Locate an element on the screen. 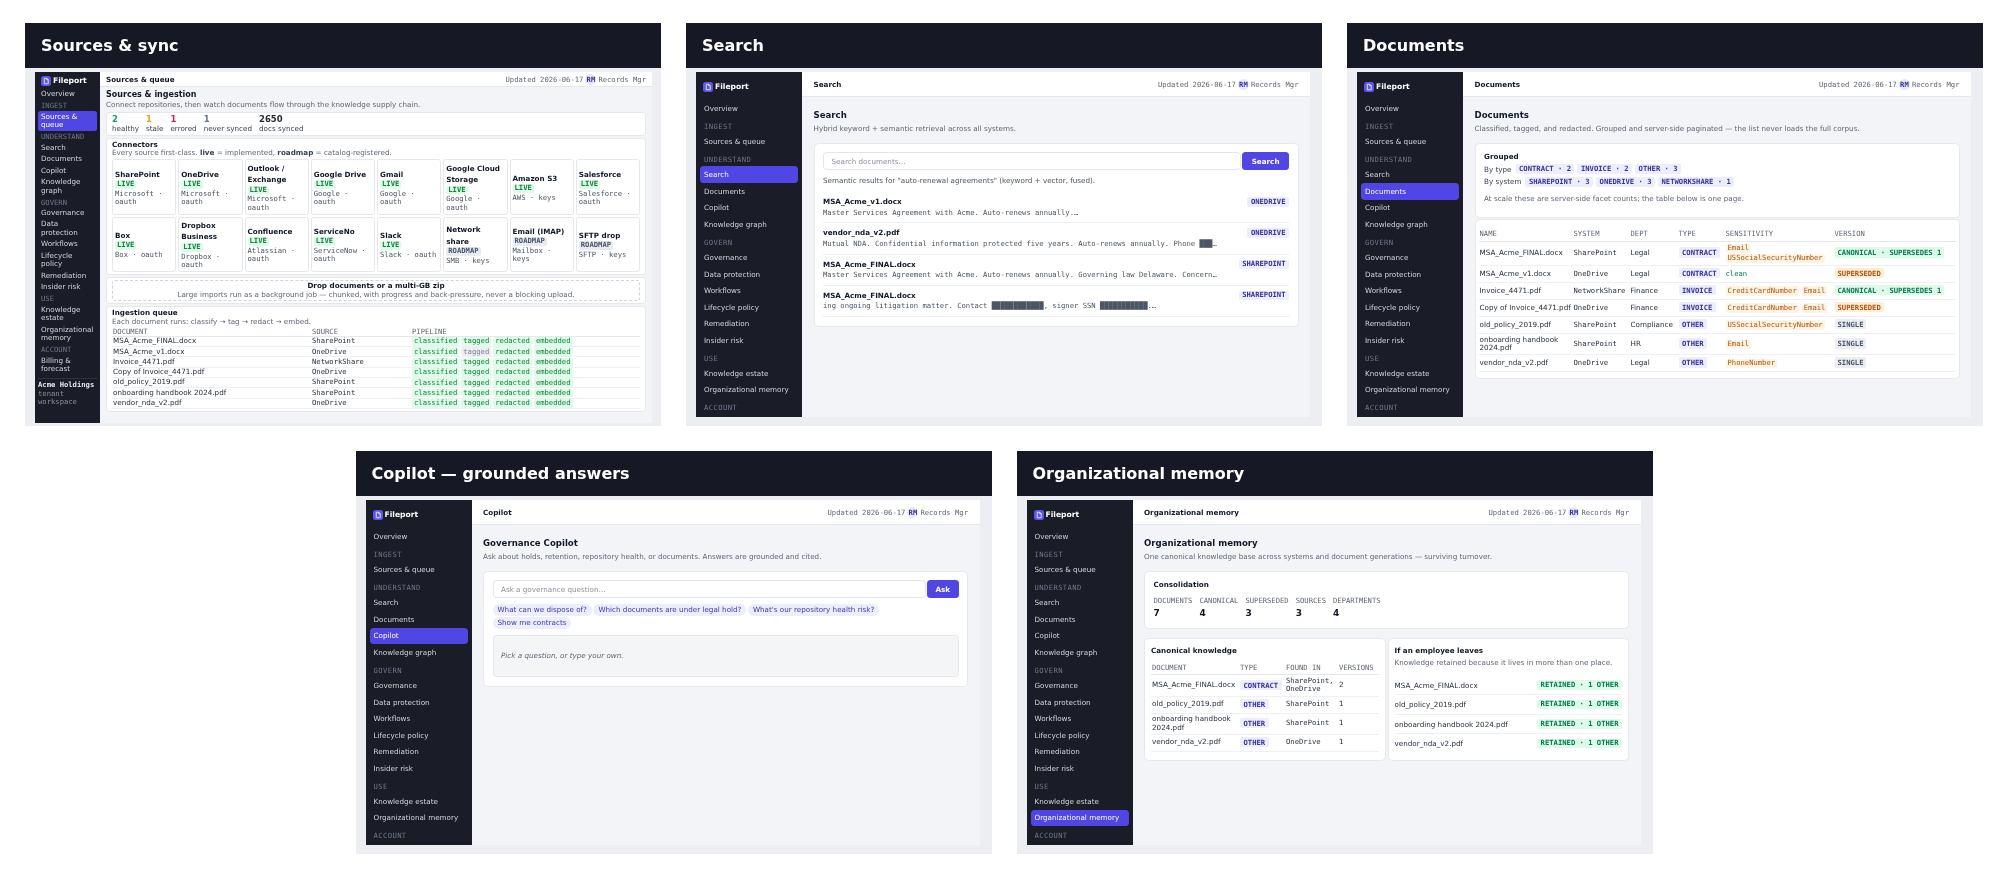  page-title: Governance Copilot is located at coordinates (531, 542).